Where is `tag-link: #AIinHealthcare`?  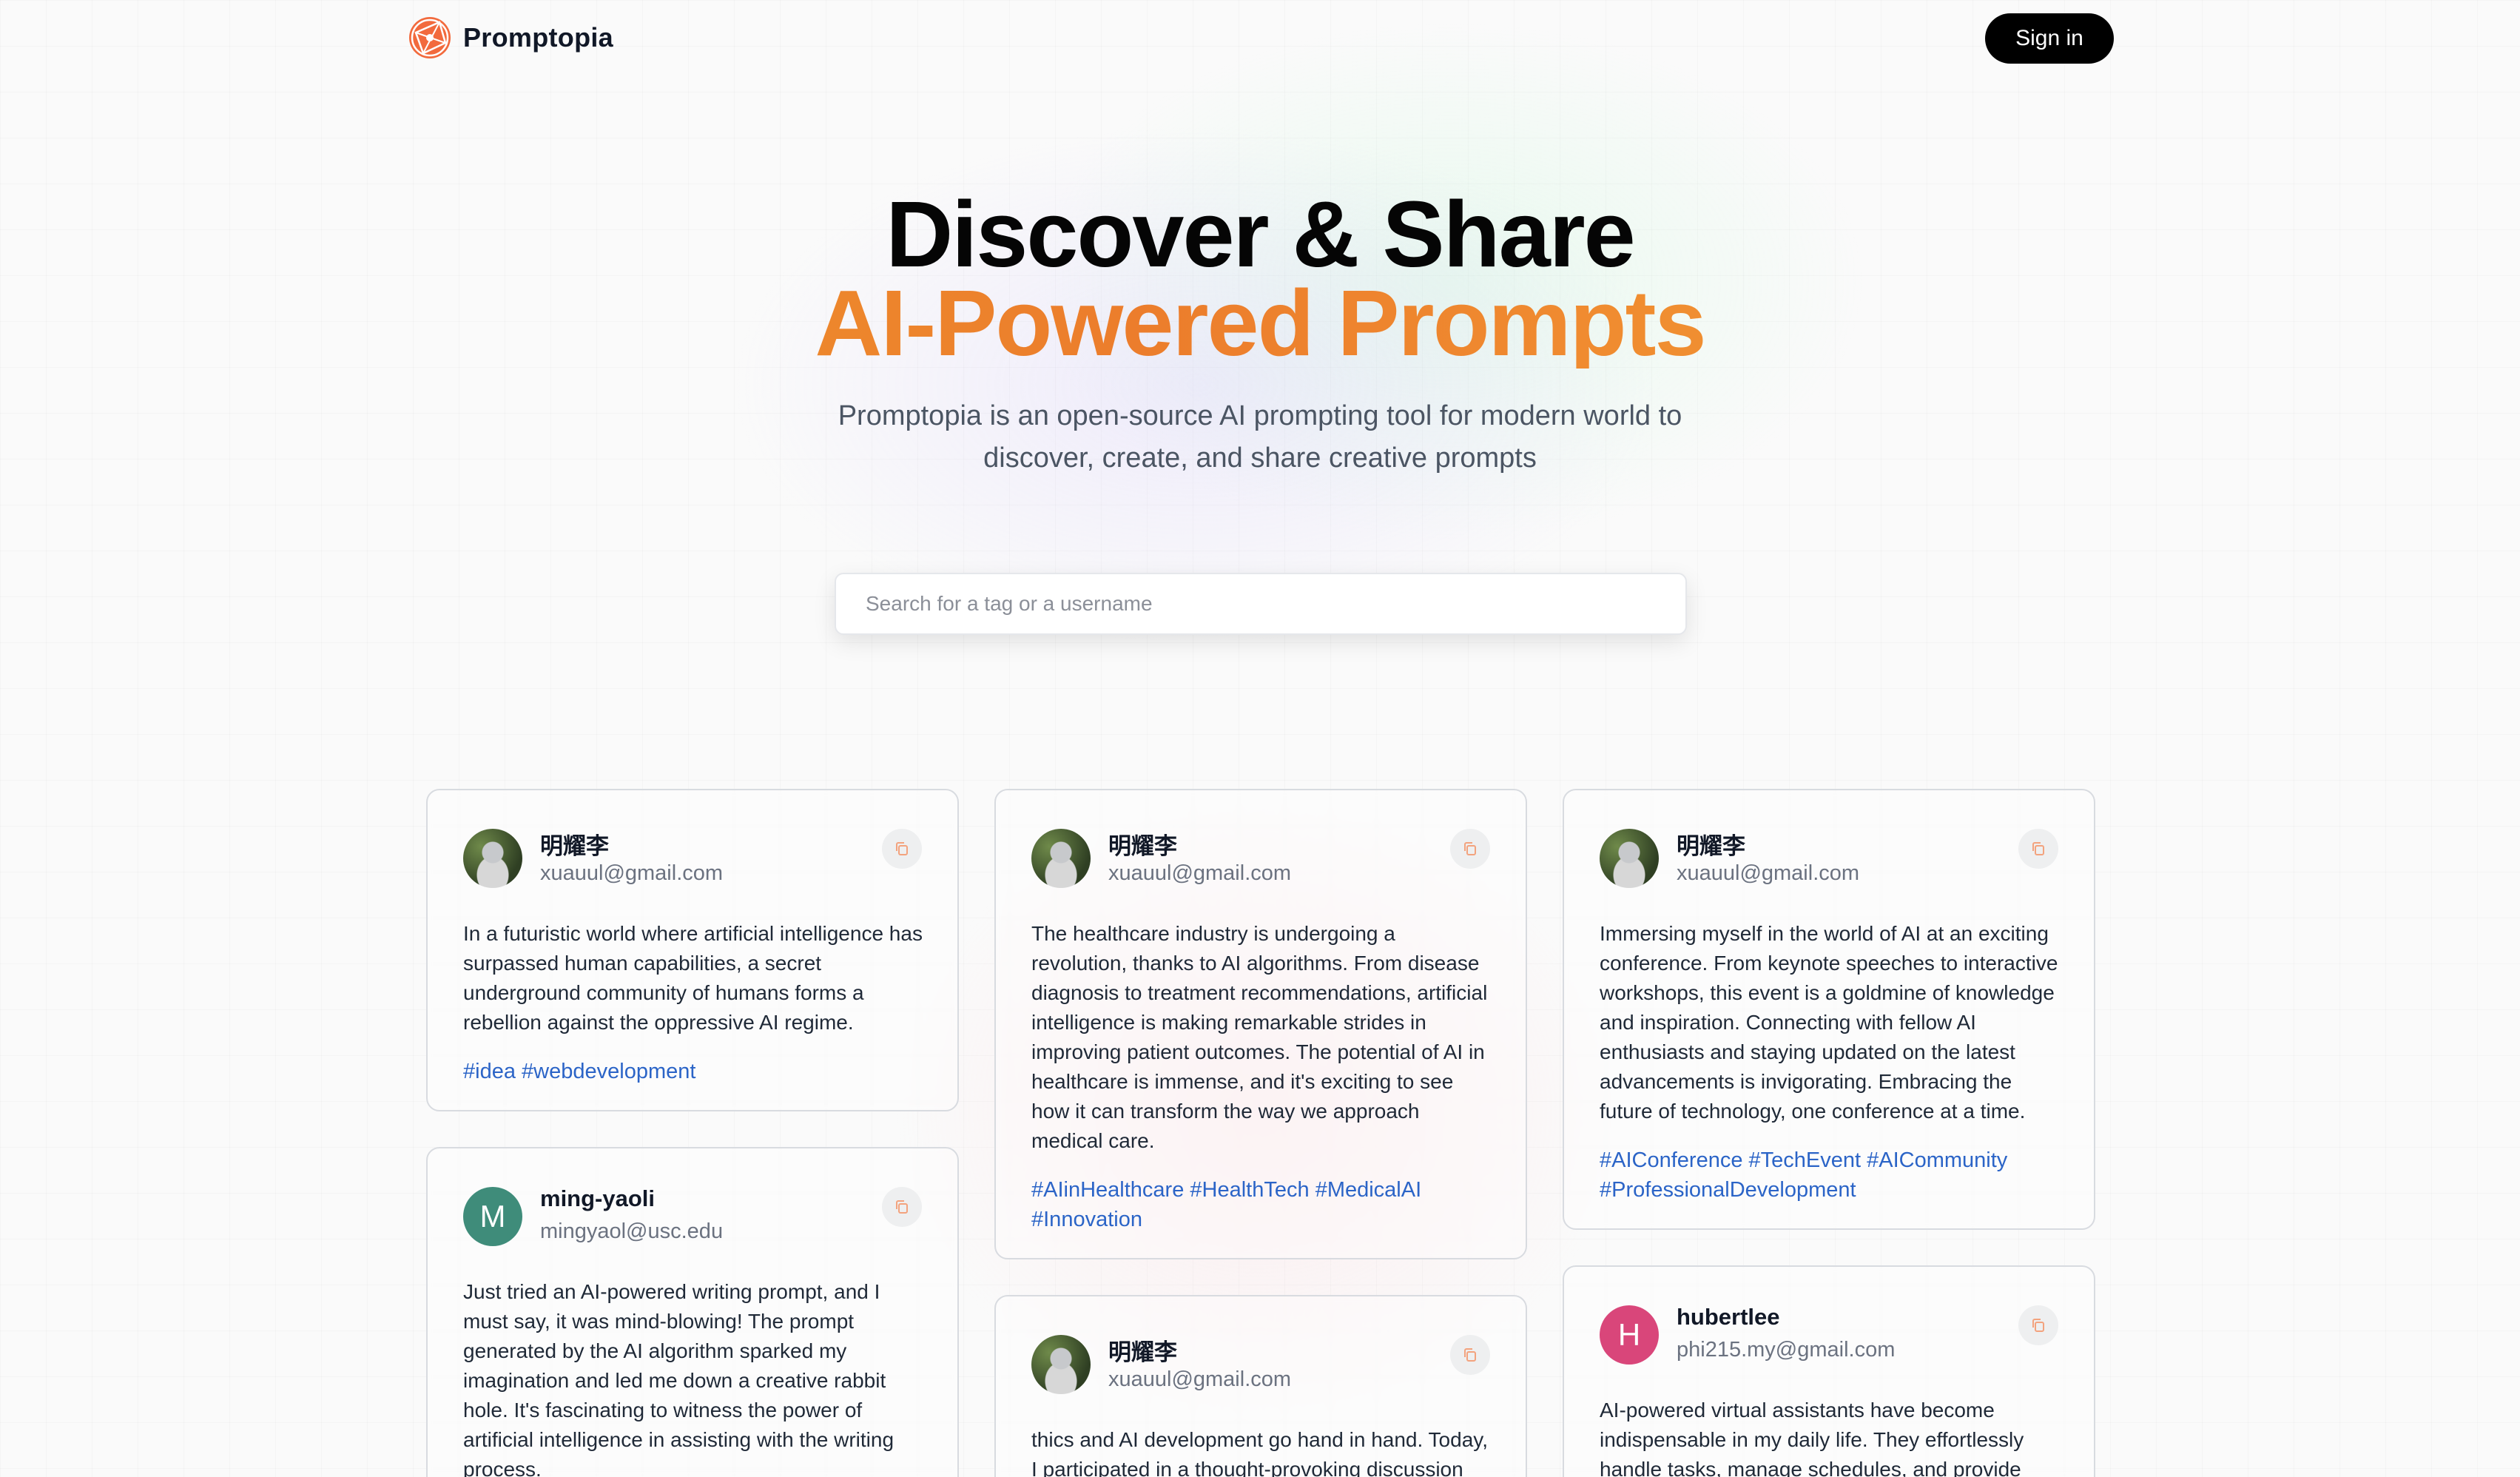 tag-link: #AIinHealthcare is located at coordinates (1107, 1190).